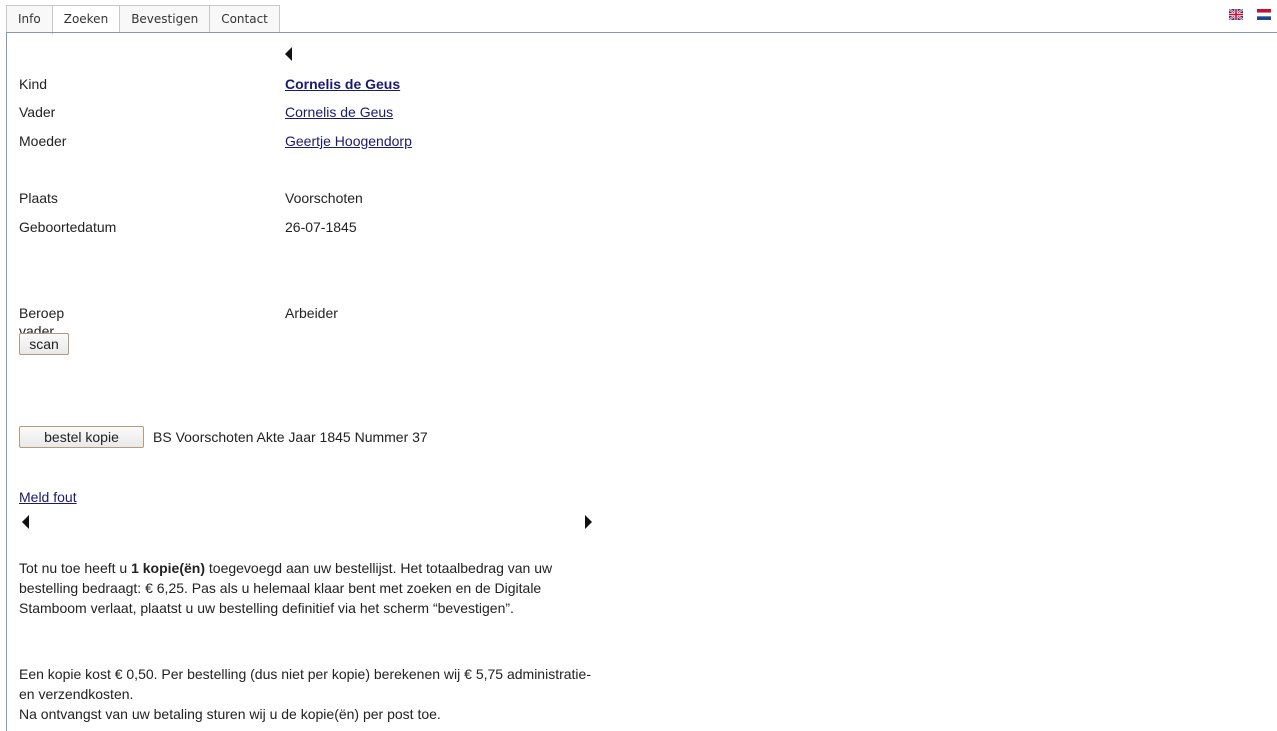 The width and height of the screenshot is (1277, 731). I want to click on plaats-label: Plaats, so click(38, 198).